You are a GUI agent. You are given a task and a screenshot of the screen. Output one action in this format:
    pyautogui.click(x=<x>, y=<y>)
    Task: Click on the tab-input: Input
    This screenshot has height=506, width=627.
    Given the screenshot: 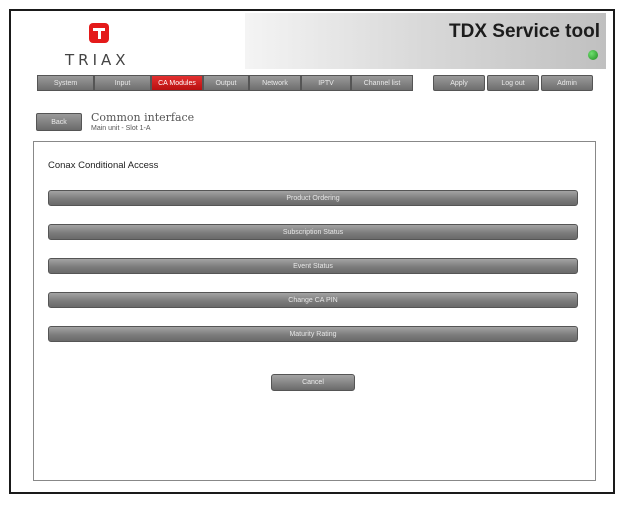 What is the action you would take?
    pyautogui.click(x=122, y=83)
    